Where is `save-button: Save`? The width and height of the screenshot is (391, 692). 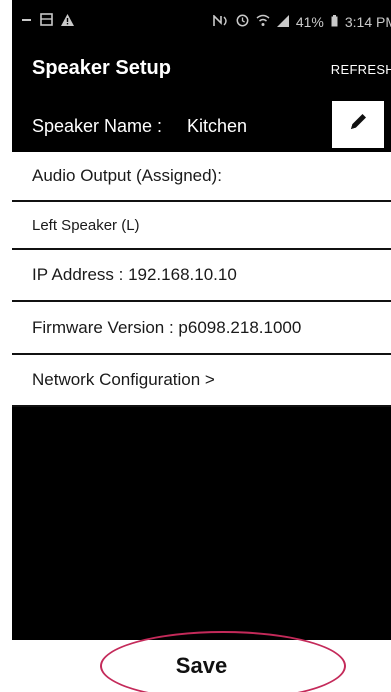 save-button: Save is located at coordinates (201, 666).